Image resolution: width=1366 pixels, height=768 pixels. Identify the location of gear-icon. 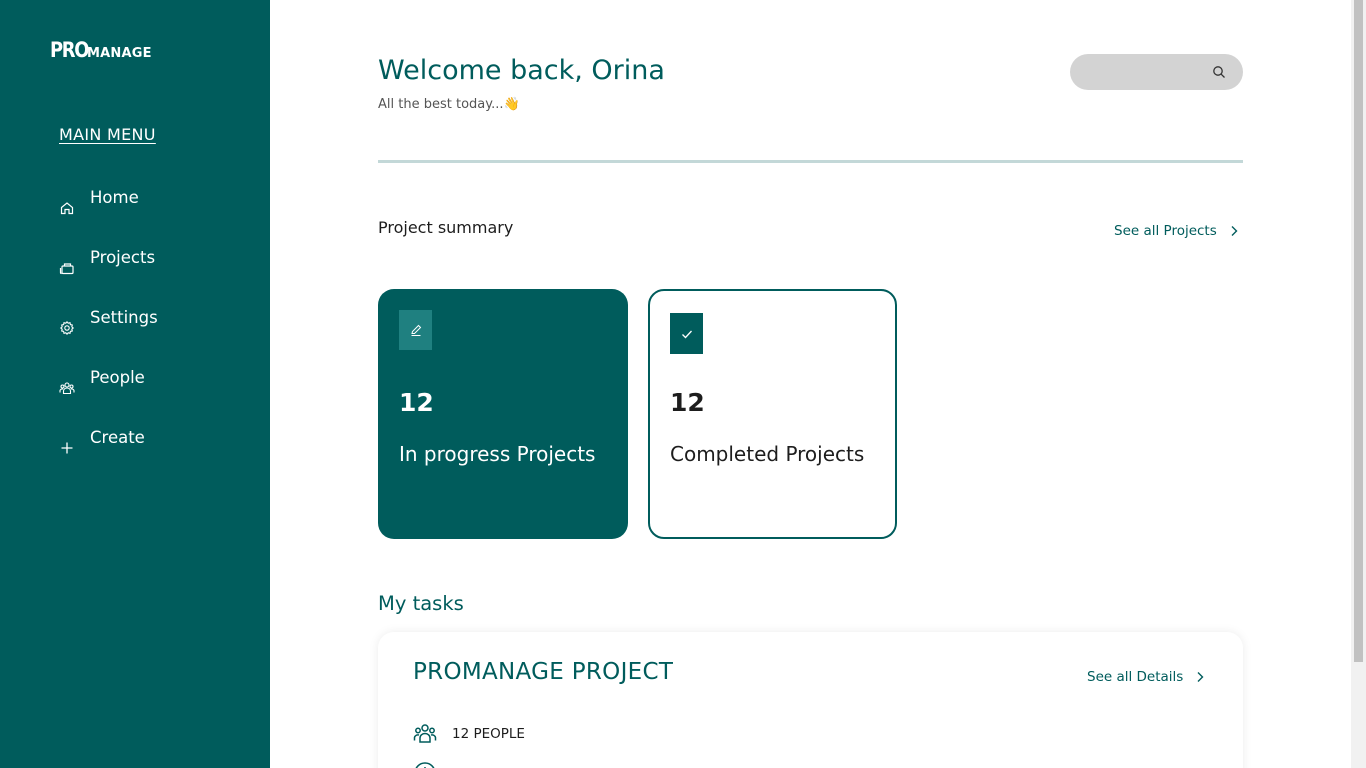
(67, 328).